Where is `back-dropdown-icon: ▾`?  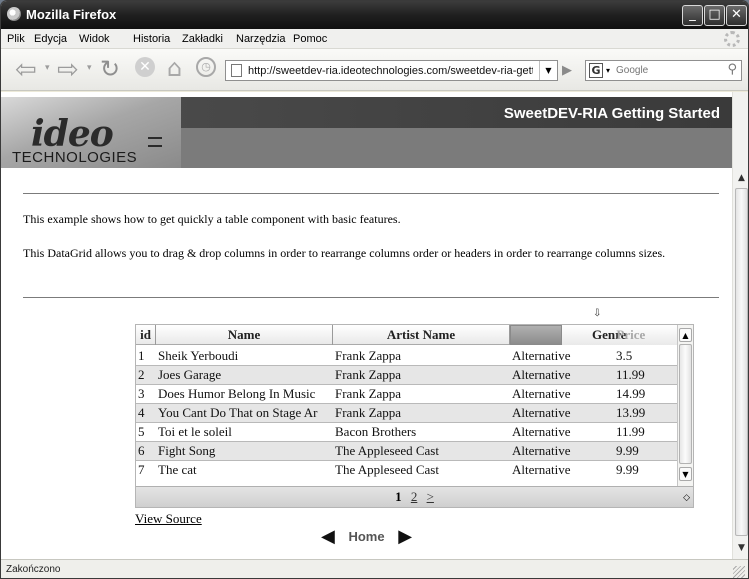
back-dropdown-icon: ▾ is located at coordinates (47, 68).